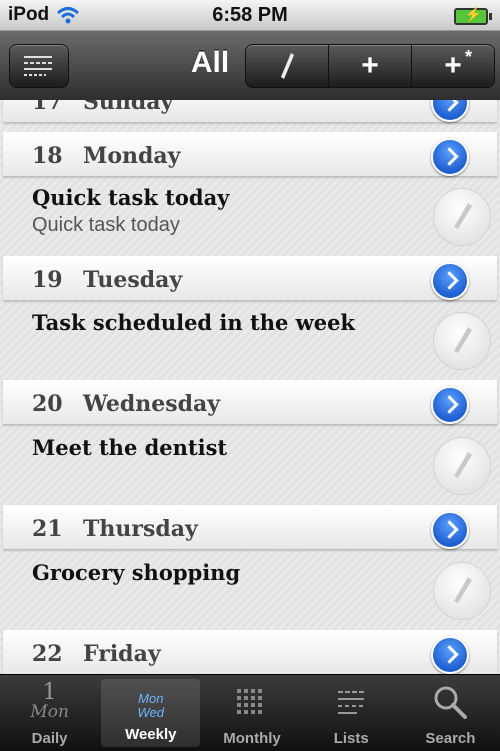  I want to click on day-header: 18 Monday, so click(250, 154).